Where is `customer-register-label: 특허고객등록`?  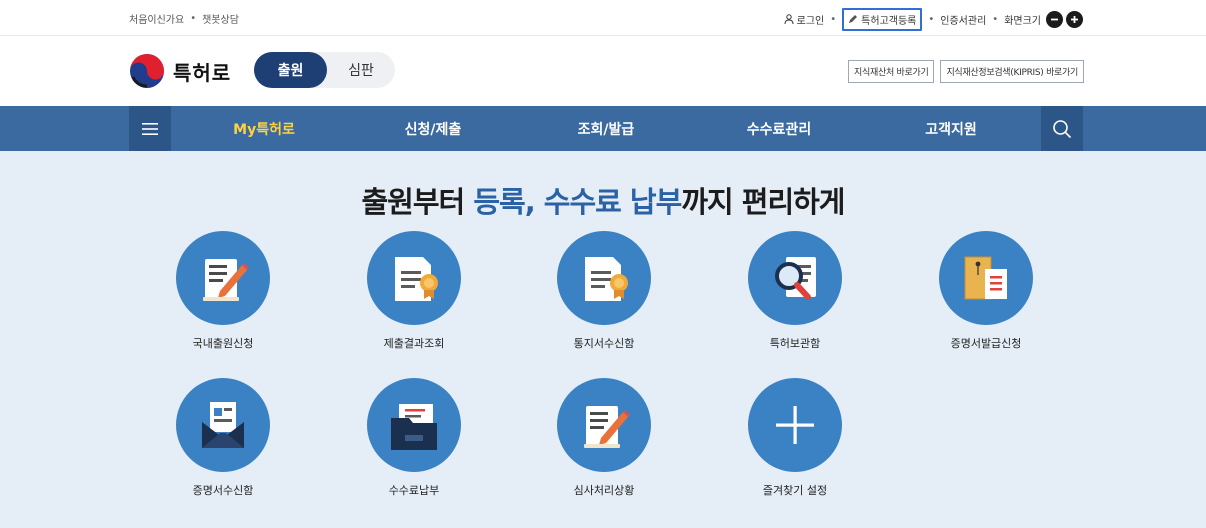
customer-register-label: 특허고객등록 is located at coordinates (889, 21).